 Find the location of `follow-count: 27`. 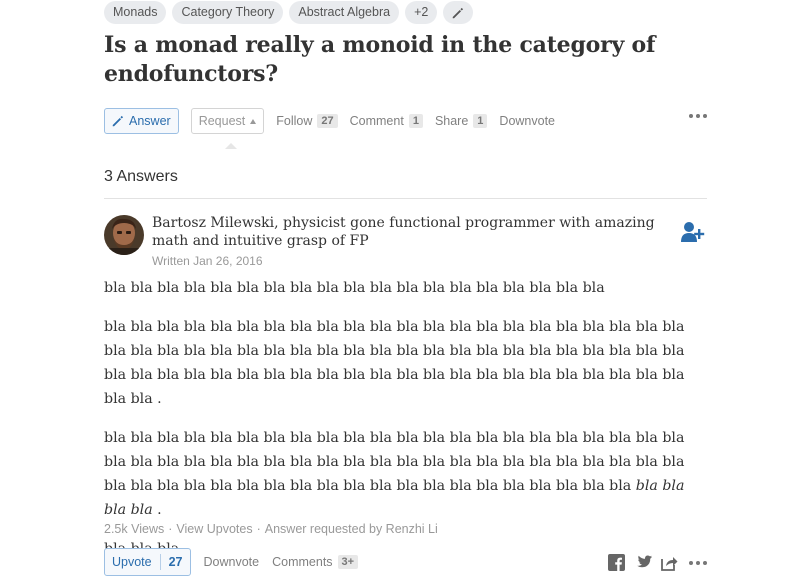

follow-count: 27 is located at coordinates (327, 120).